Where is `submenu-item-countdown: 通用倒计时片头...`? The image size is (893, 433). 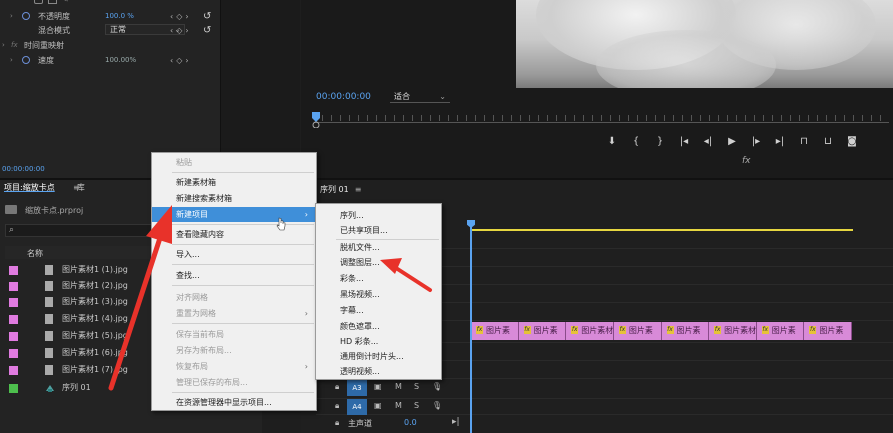 submenu-item-countdown: 通用倒计时片头... is located at coordinates (378, 356).